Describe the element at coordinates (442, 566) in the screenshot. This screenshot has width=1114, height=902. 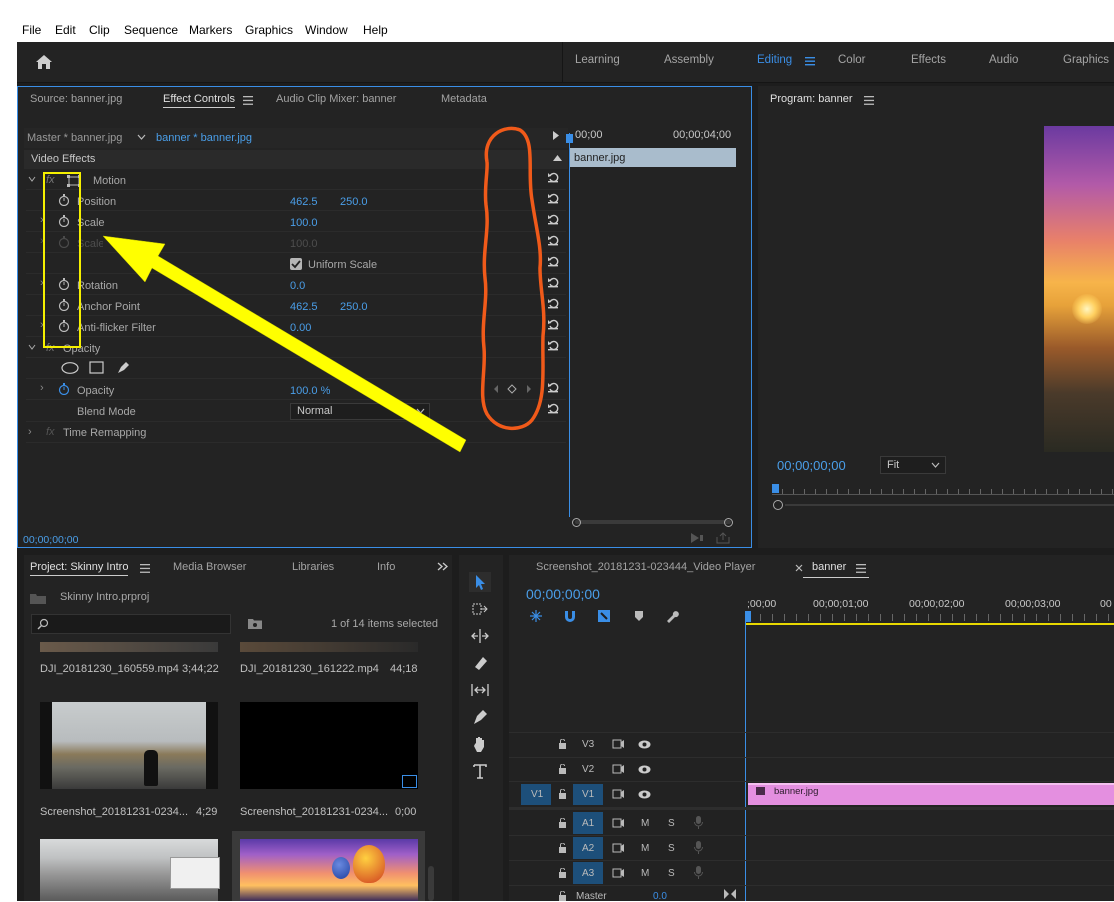
I see `double-chevron-right-icon` at that location.